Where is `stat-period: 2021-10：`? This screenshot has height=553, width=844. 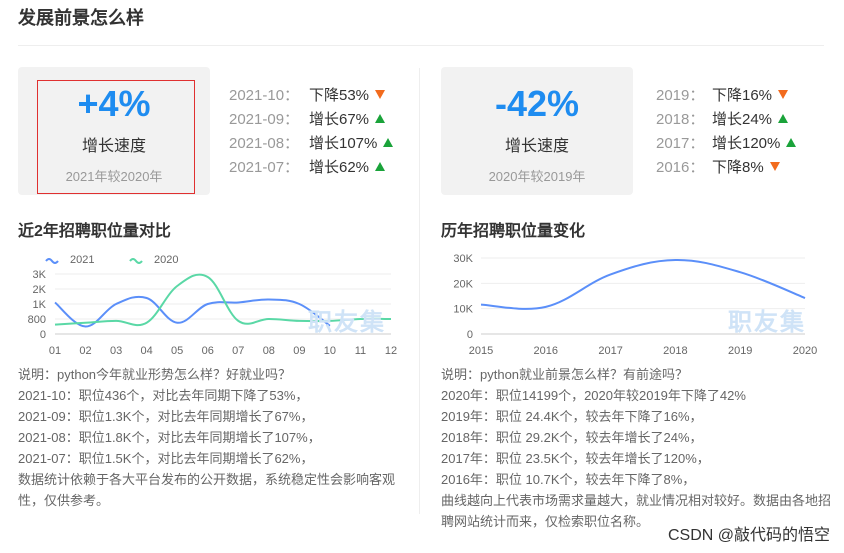
stat-period: 2021-10： is located at coordinates (264, 95).